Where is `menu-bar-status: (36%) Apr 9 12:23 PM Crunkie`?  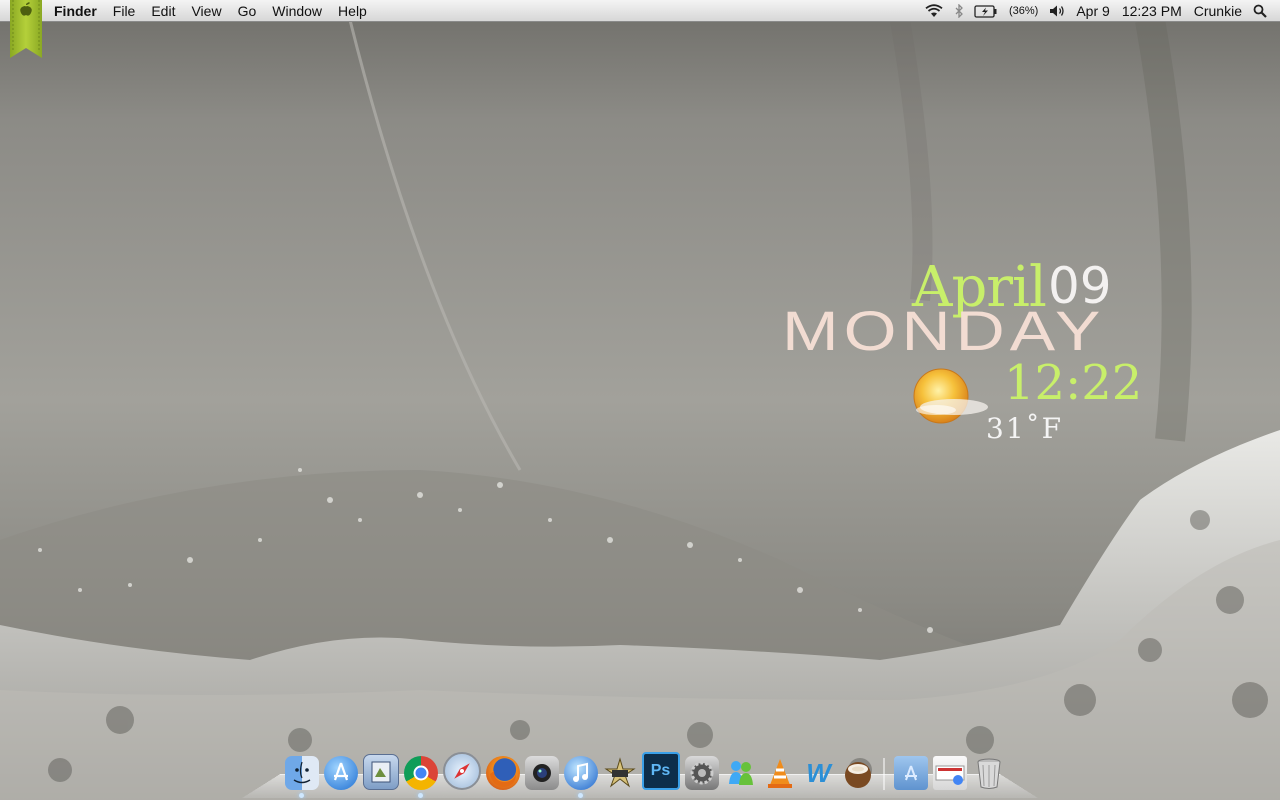
menu-bar-status: (36%) Apr 9 12:23 PM Crunkie is located at coordinates (1095, 11).